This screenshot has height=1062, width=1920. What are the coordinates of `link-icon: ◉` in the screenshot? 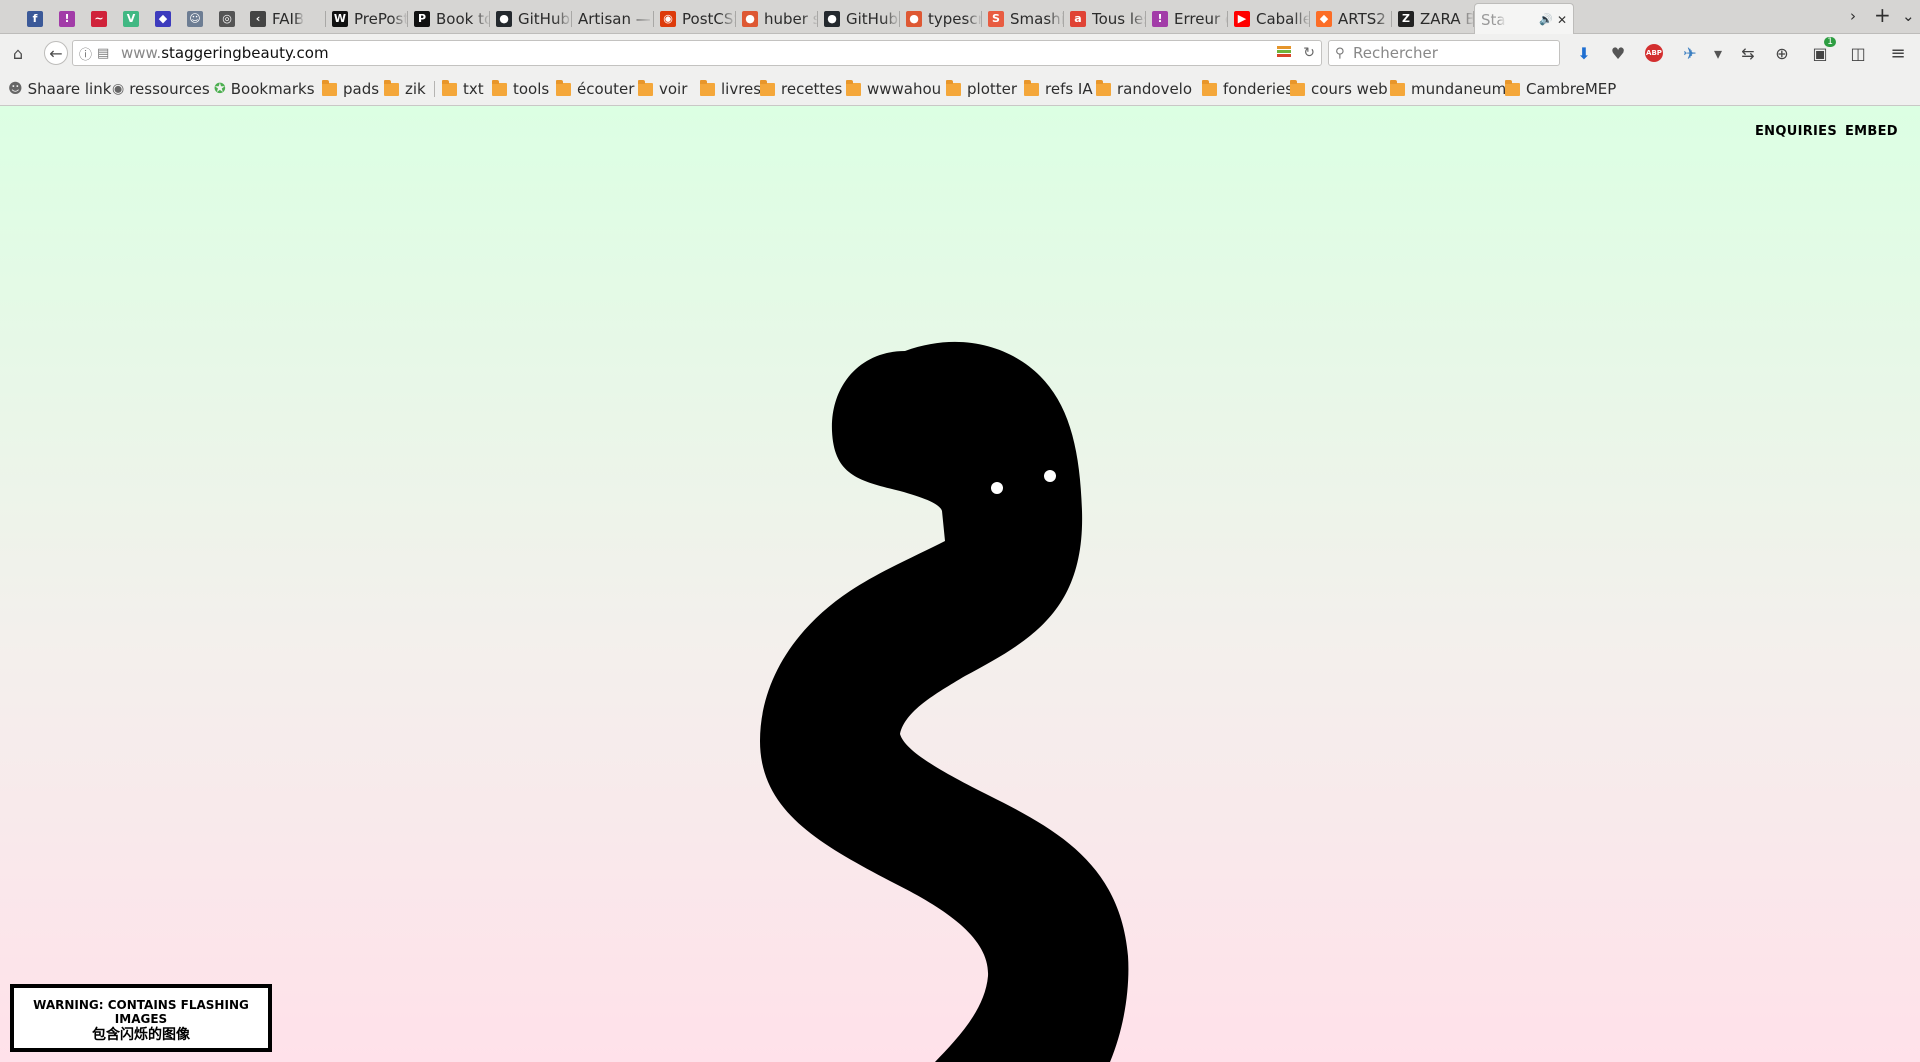 It's located at (118, 89).